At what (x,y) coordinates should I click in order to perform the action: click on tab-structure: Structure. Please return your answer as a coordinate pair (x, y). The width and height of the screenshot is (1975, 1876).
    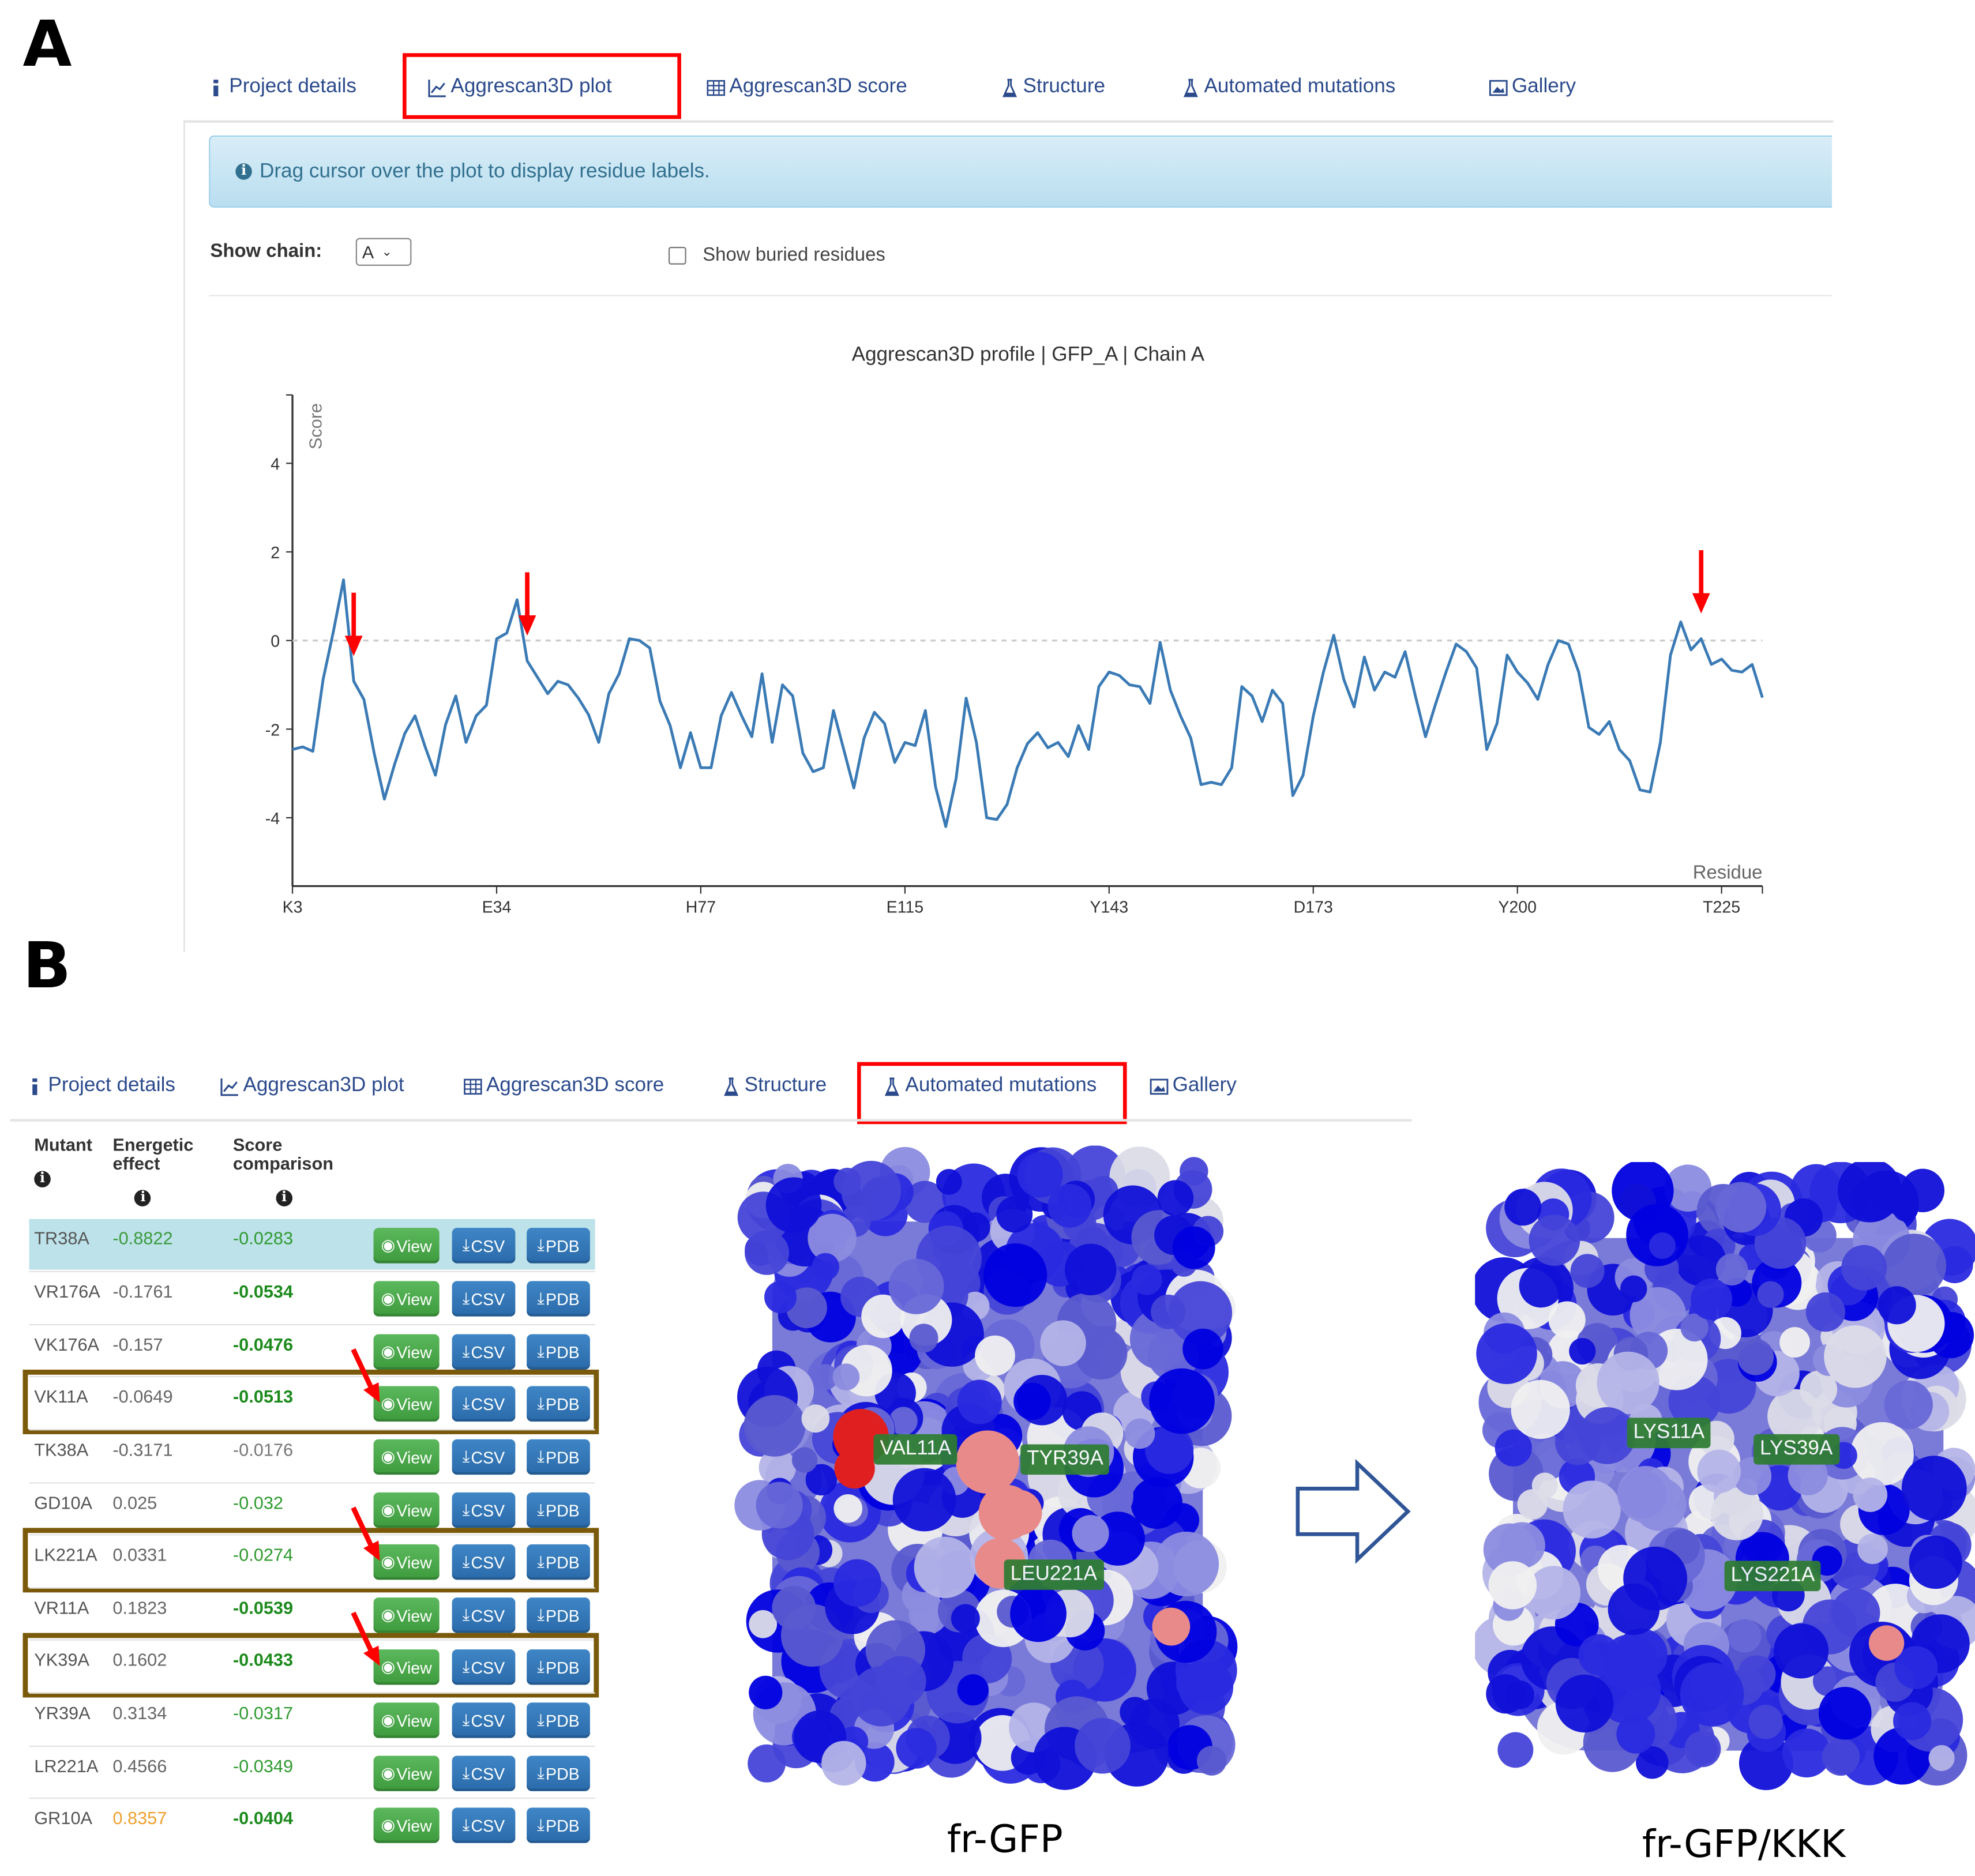
    Looking at the image, I should click on (774, 1086).